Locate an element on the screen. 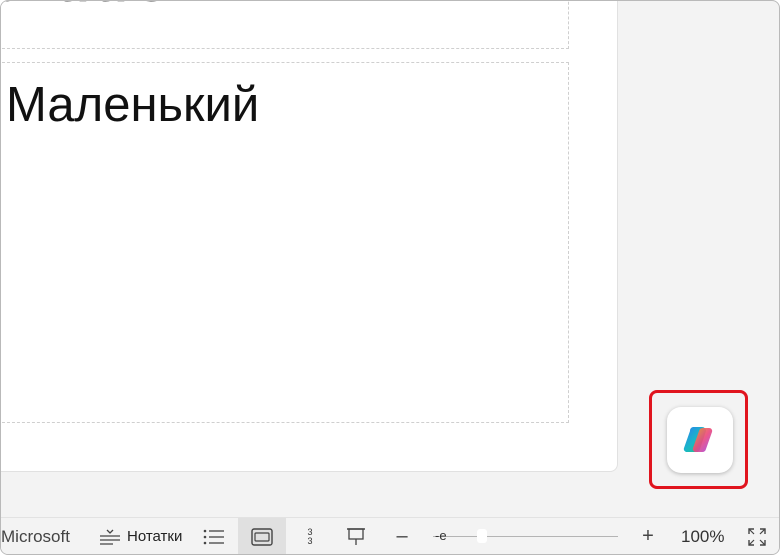 The image size is (780, 555). zoom-out-button: – is located at coordinates (402, 536).